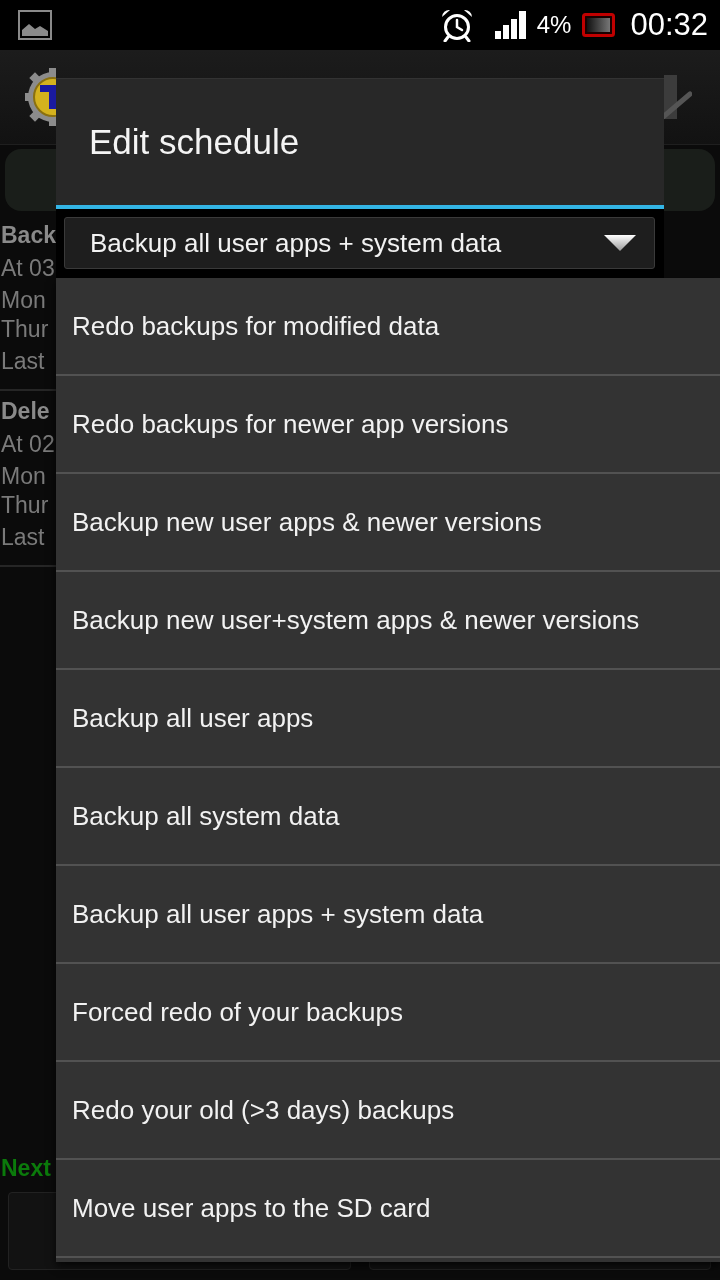  Describe the element at coordinates (388, 1111) in the screenshot. I see `dropdown-option: Redo your old (>3 days) backups` at that location.